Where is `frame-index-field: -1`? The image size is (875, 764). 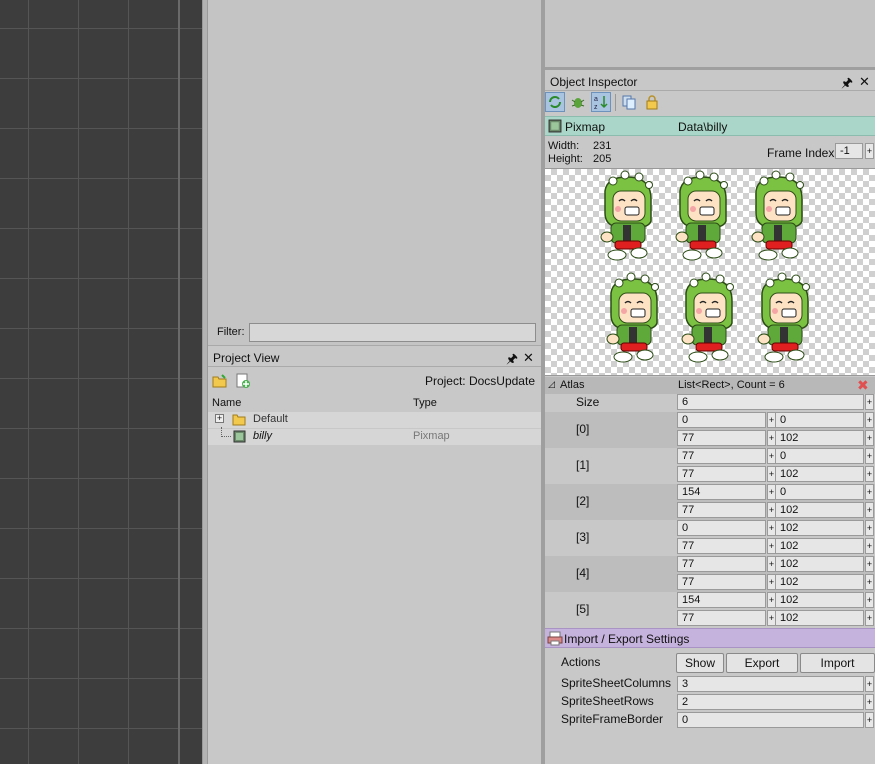 frame-index-field: -1 is located at coordinates (849, 151).